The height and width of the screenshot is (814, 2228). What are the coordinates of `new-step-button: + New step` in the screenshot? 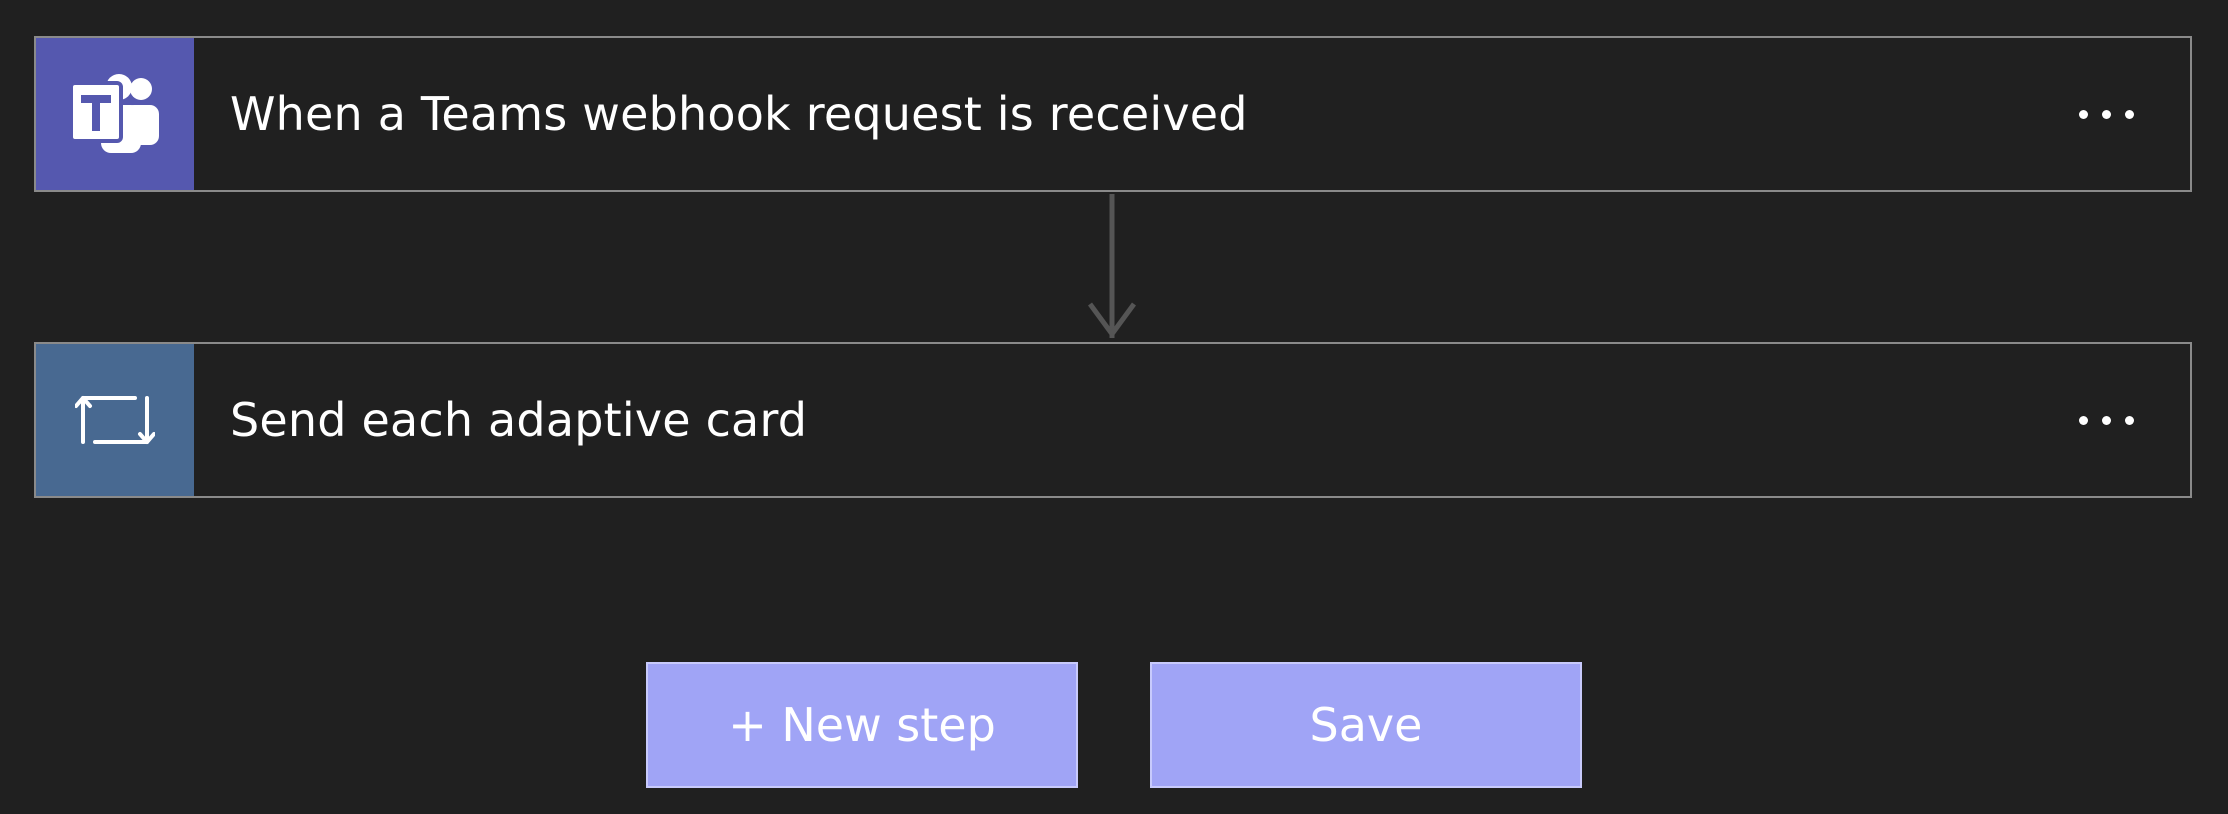 It's located at (862, 725).